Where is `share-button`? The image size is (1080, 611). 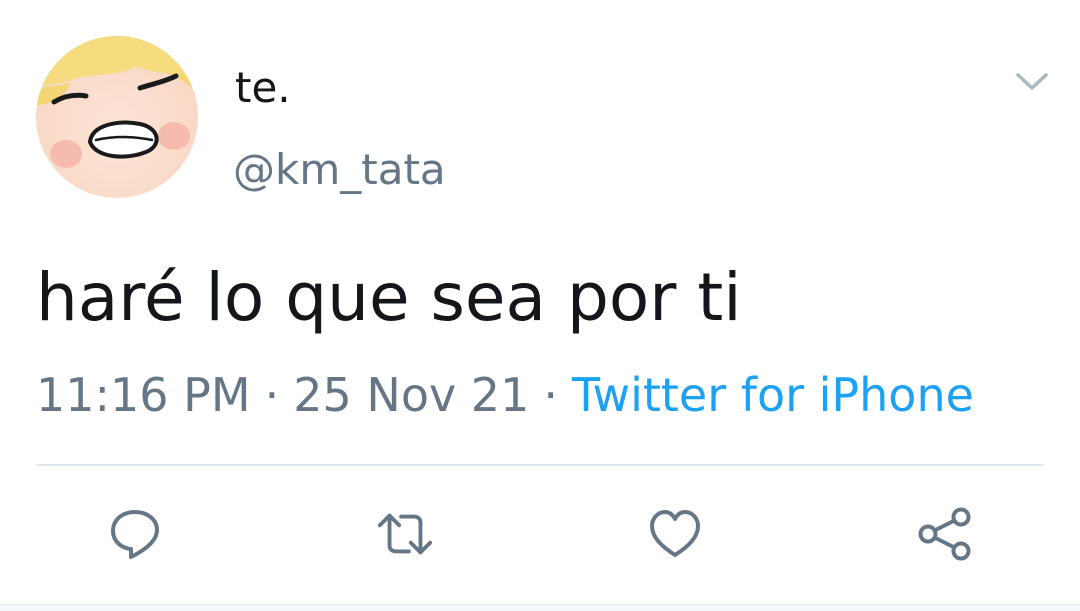 share-button is located at coordinates (945, 534).